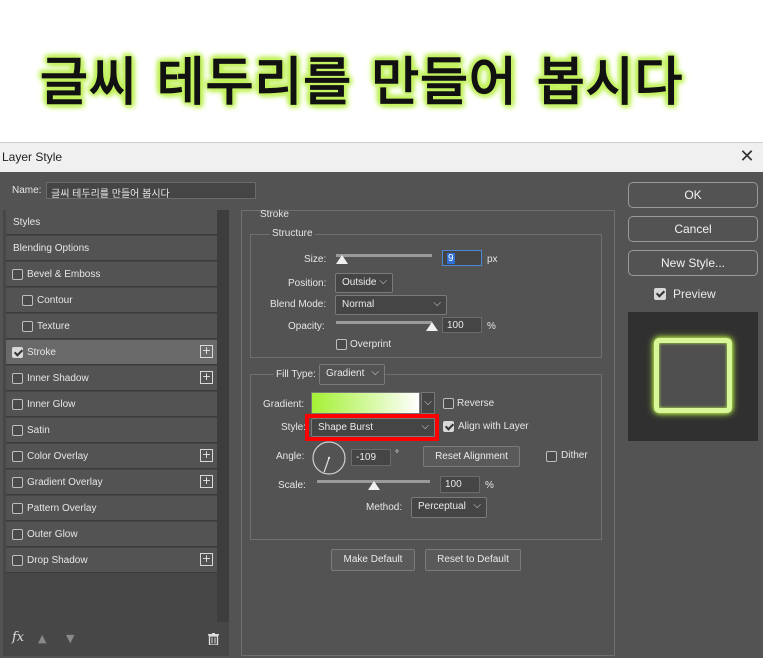 This screenshot has height=658, width=763. What do you see at coordinates (292, 485) in the screenshot?
I see `scale-label: Scale:` at bounding box center [292, 485].